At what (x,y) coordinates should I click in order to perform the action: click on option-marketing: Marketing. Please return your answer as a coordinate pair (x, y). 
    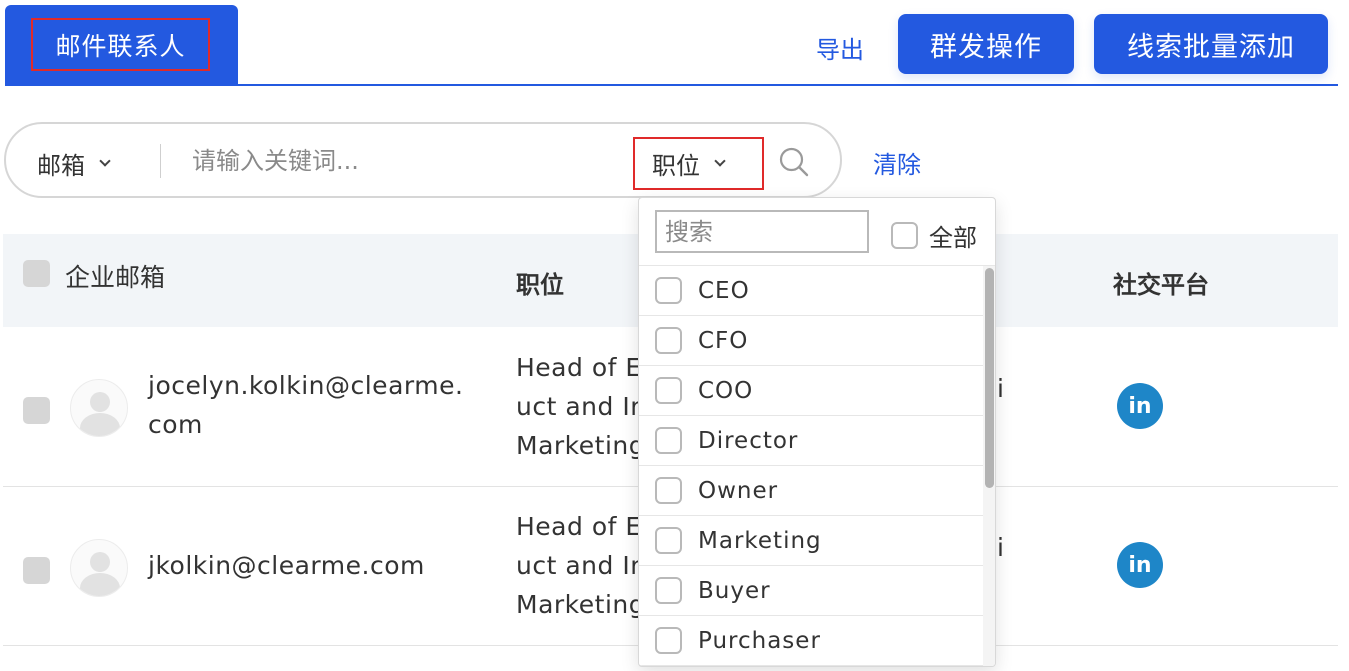
    Looking at the image, I should click on (811, 541).